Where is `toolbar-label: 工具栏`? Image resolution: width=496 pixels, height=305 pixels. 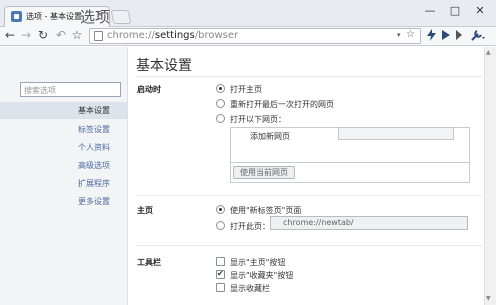
toolbar-label: 工具栏 is located at coordinates (149, 262).